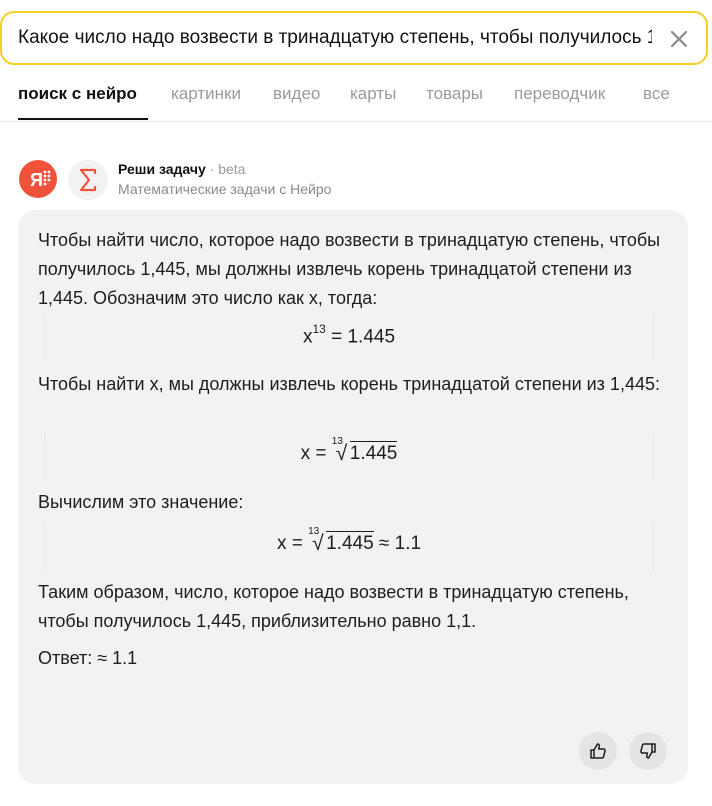 This screenshot has width=712, height=806. What do you see at coordinates (88, 180) in the screenshot?
I see `sigma-icon` at bounding box center [88, 180].